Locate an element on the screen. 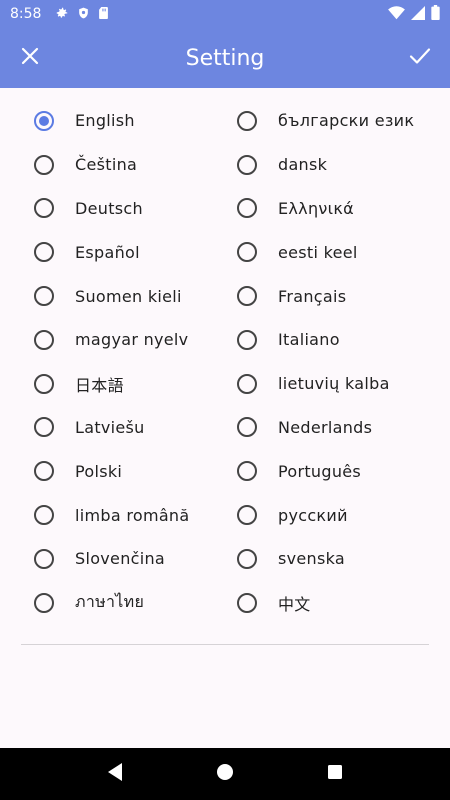 Image resolution: width=450 pixels, height=800 pixels. language-option-slovak: Slovenčina is located at coordinates (101, 559).